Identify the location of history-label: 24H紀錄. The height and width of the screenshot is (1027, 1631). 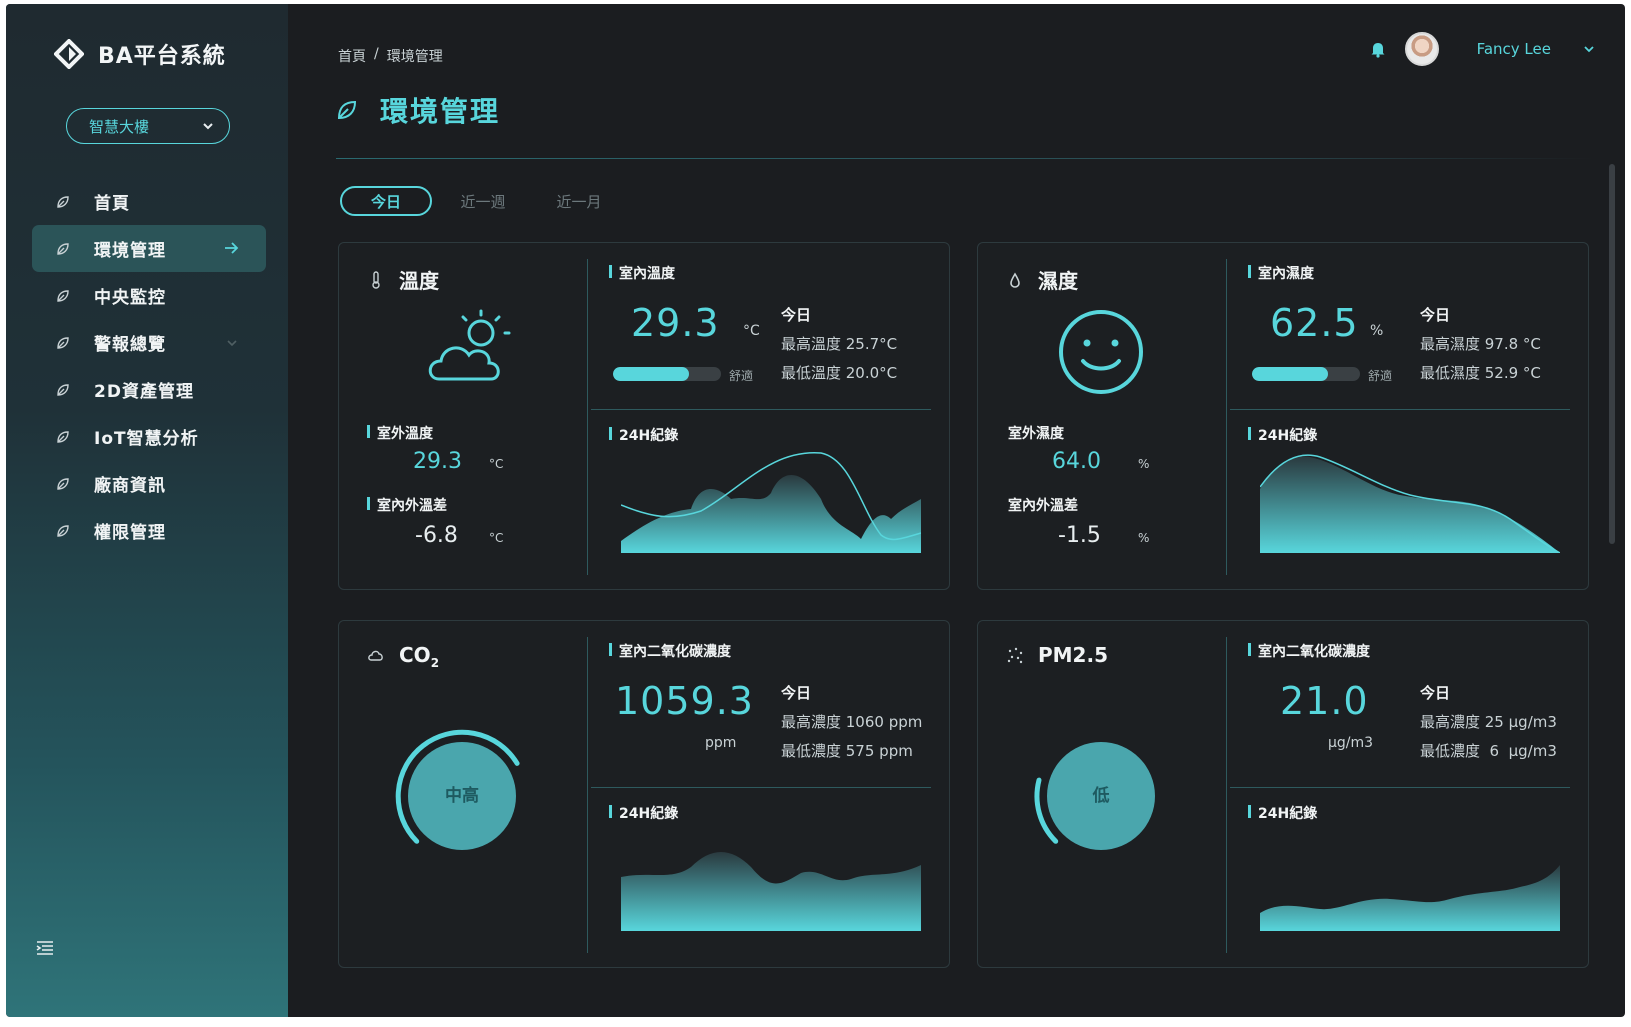
(1282, 435).